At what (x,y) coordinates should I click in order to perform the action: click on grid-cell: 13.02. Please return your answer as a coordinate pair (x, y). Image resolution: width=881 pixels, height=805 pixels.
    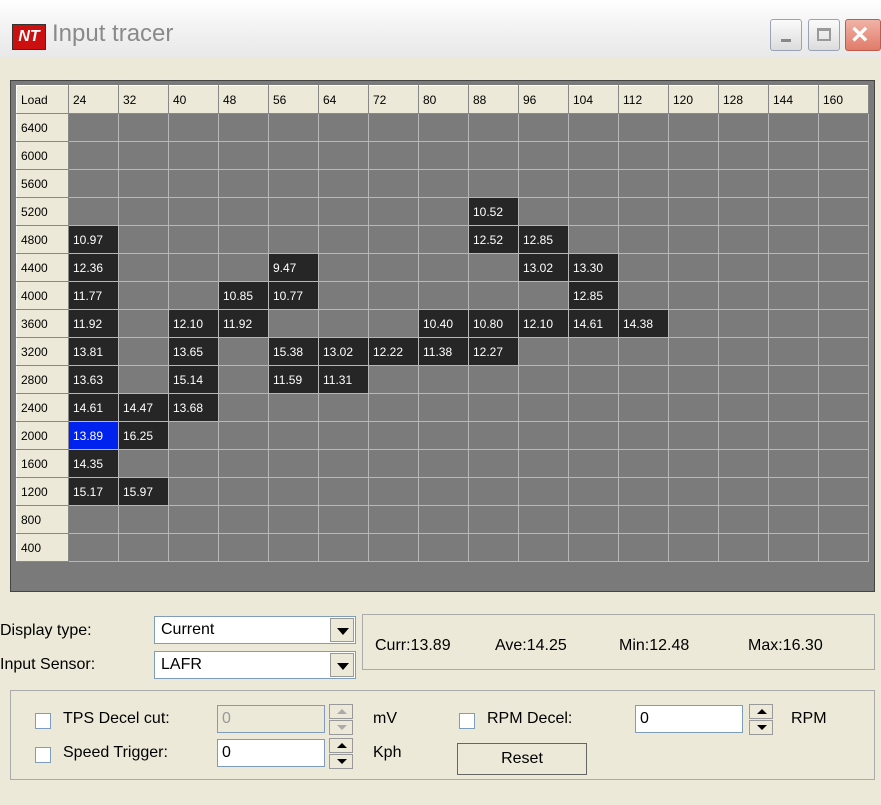
    Looking at the image, I should click on (543, 267).